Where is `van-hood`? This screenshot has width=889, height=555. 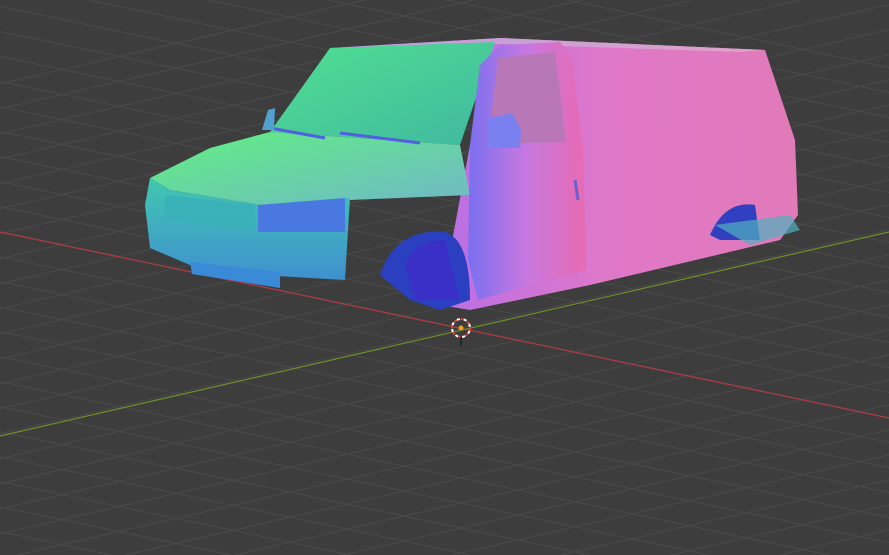
van-hood is located at coordinates (310, 168).